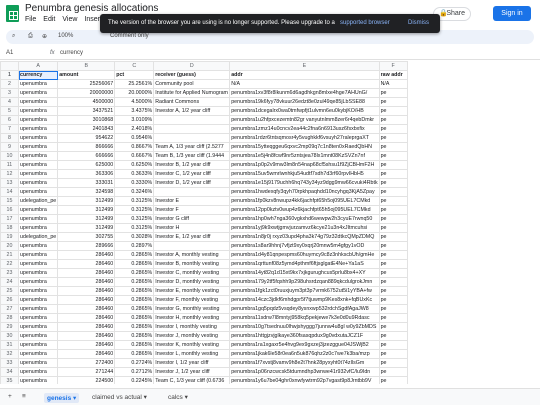  What do you see at coordinates (65, 36) in the screenshot?
I see `zoom-level: 100%` at bounding box center [65, 36].